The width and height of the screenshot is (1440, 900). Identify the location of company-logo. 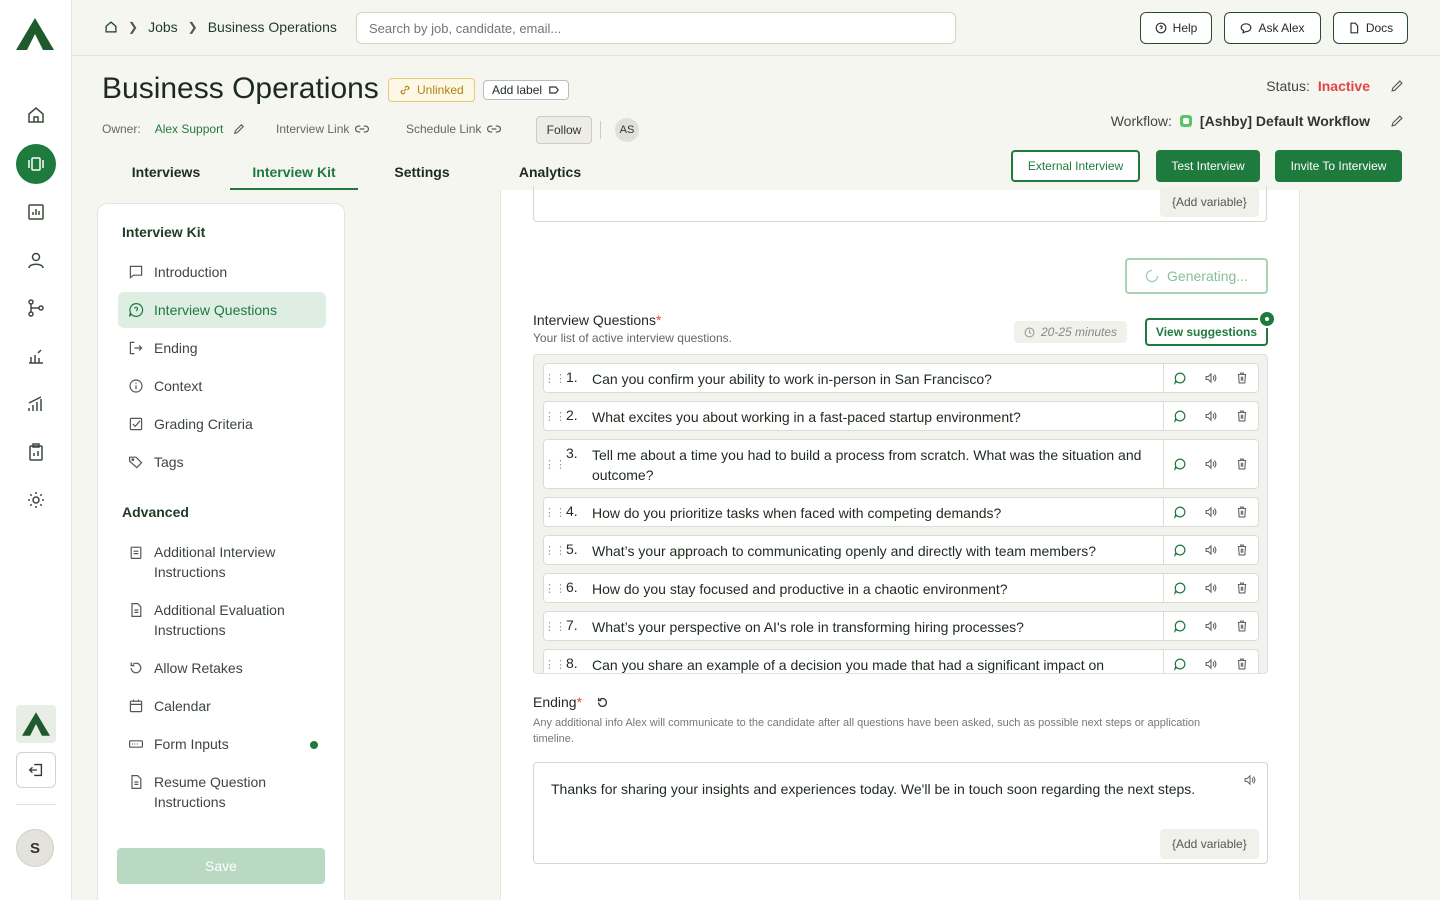
(36, 724).